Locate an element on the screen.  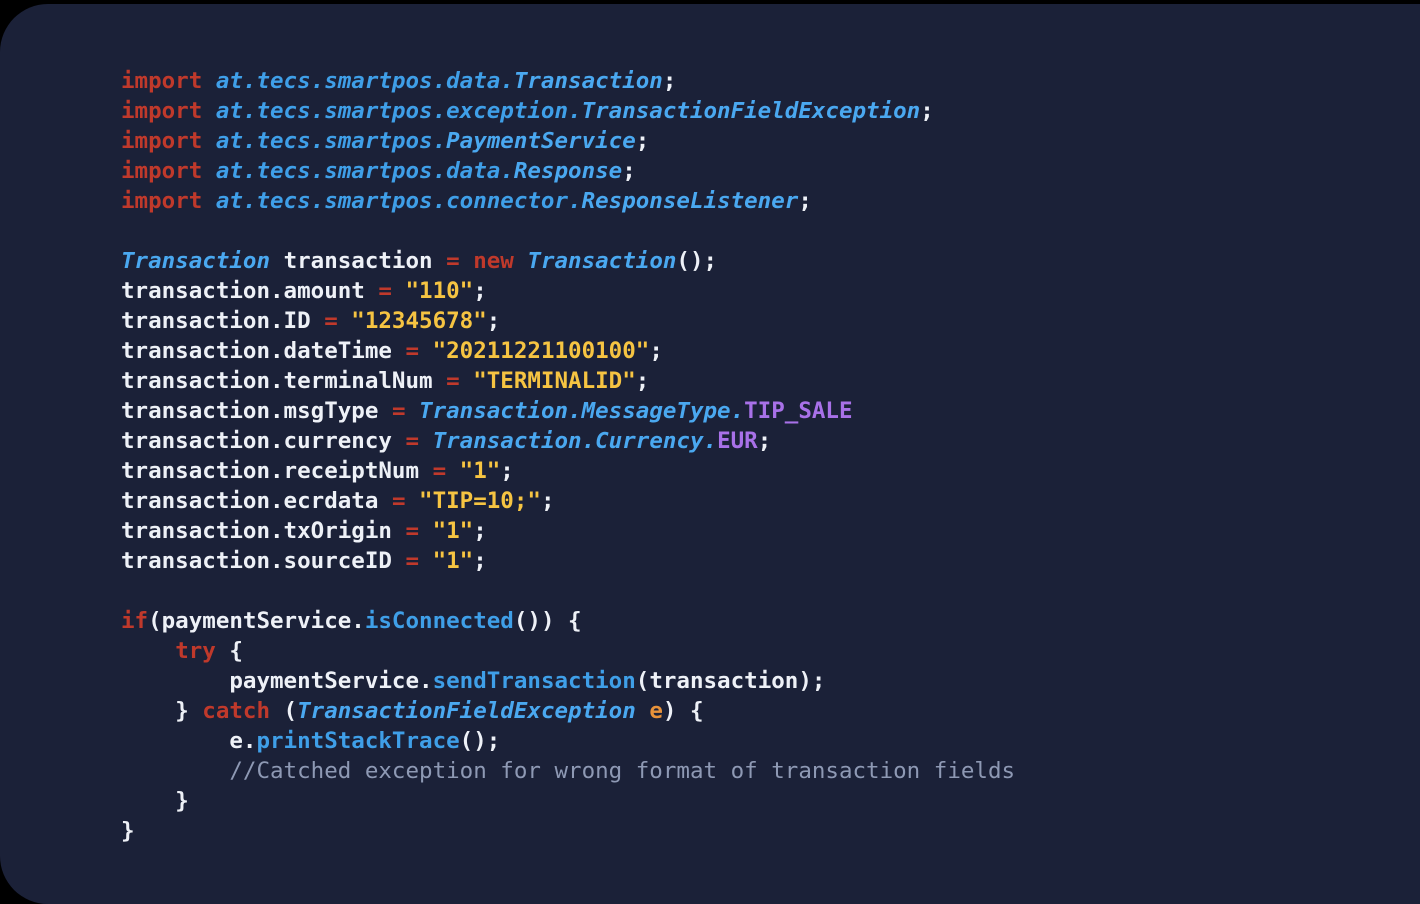
code-line-import-3: import at.tecs.smartpos.PaymentService; is located at coordinates (568, 141).